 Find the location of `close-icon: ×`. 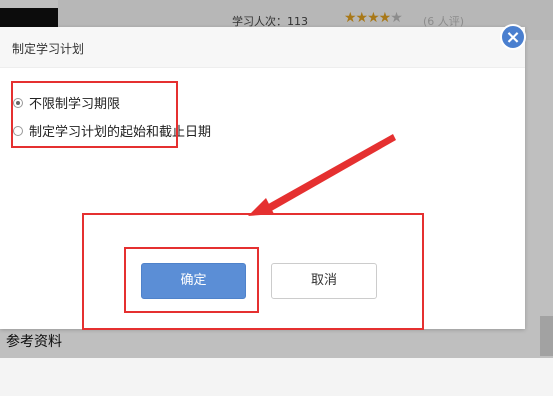

close-icon: × is located at coordinates (513, 37).